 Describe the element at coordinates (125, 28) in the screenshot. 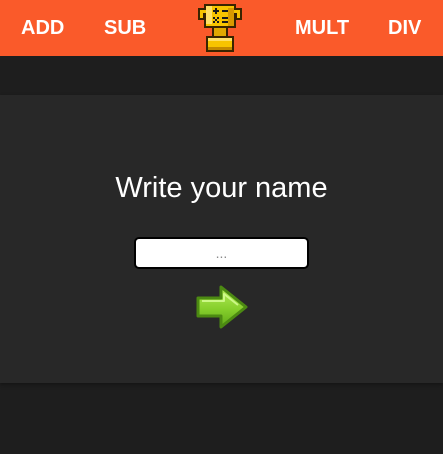

I see `nav-sub-link: SUB` at that location.